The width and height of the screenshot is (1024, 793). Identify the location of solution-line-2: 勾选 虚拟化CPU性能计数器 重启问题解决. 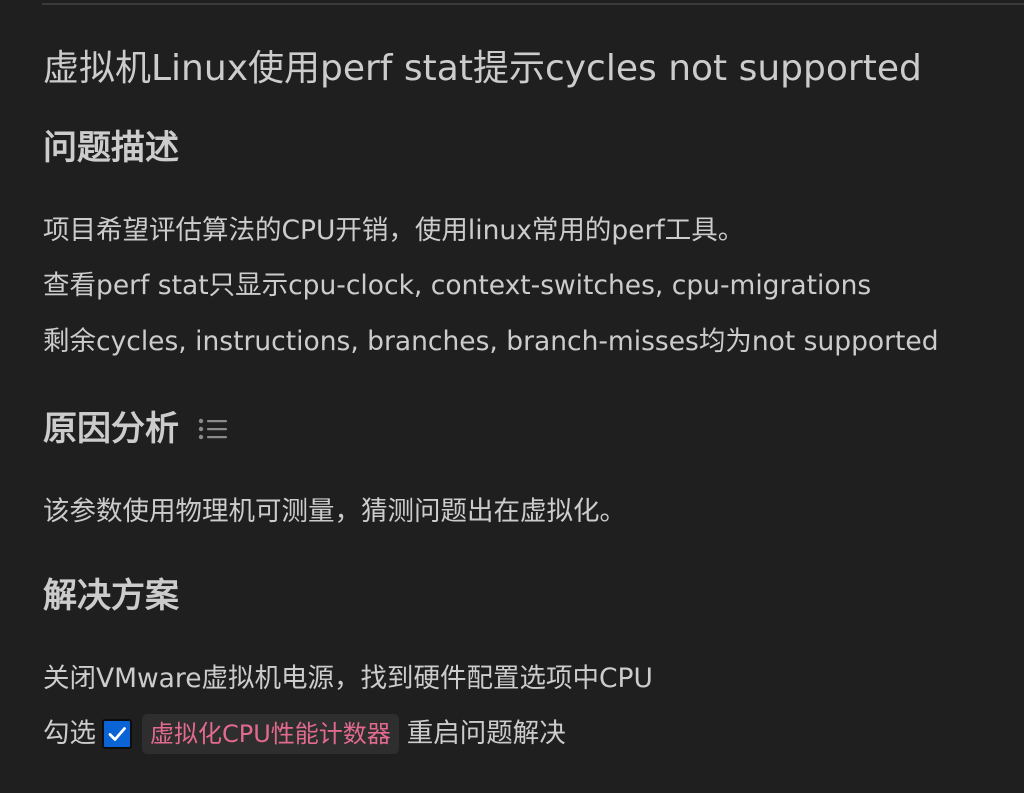
(304, 734).